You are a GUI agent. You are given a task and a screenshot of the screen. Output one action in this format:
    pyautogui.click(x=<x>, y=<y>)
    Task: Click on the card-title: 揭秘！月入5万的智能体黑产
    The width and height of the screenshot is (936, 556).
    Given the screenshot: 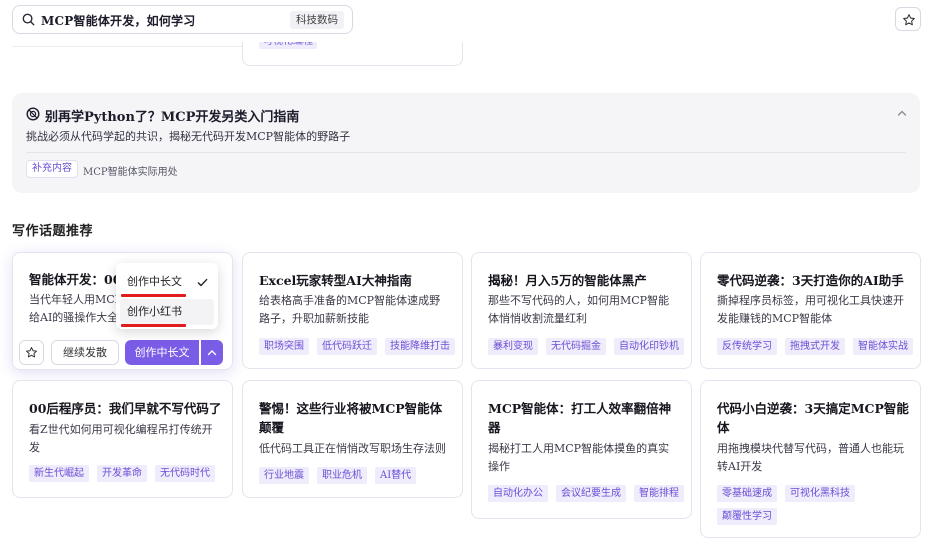 What is the action you would take?
    pyautogui.click(x=567, y=280)
    